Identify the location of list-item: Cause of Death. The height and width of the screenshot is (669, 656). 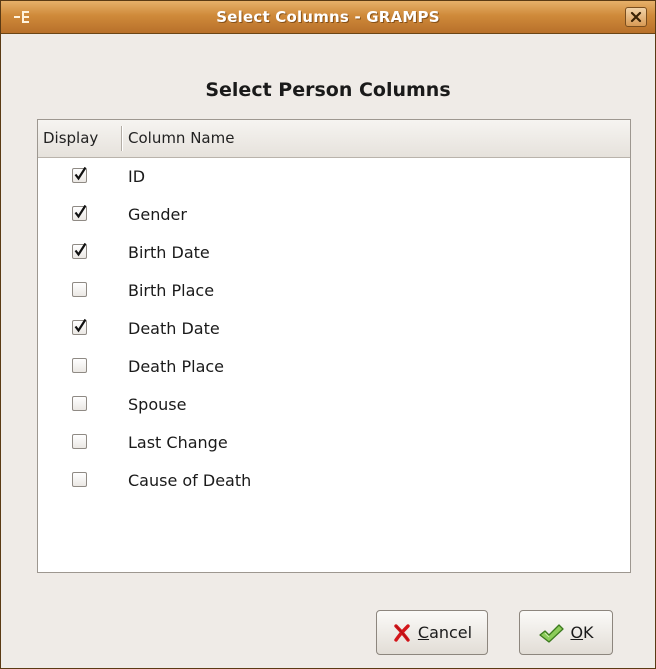
(334, 481).